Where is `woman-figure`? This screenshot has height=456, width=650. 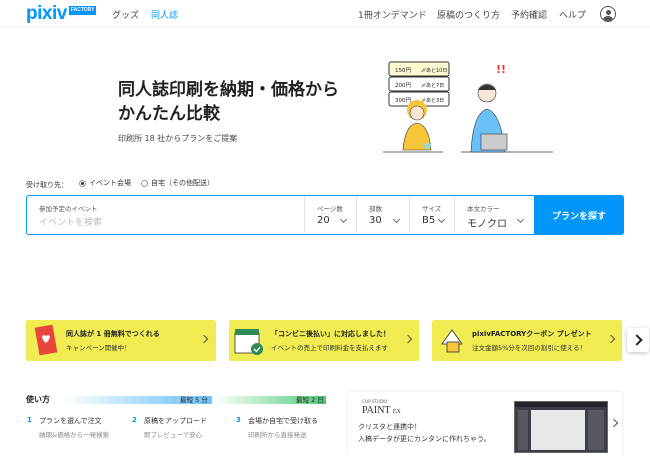 woman-figure is located at coordinates (417, 125).